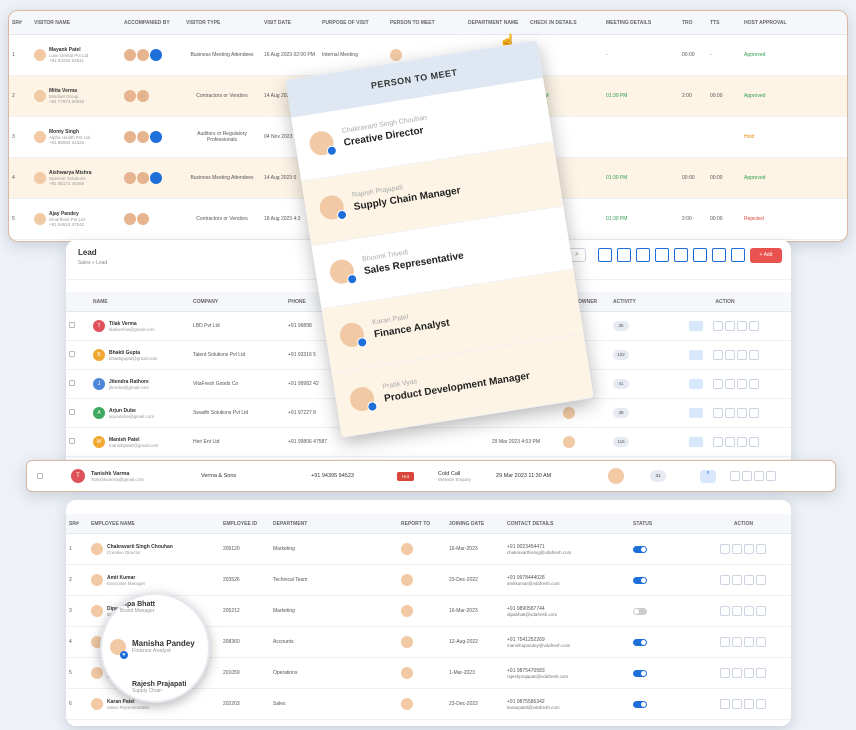  Describe the element at coordinates (700, 255) in the screenshot. I see `eye-icon` at that location.